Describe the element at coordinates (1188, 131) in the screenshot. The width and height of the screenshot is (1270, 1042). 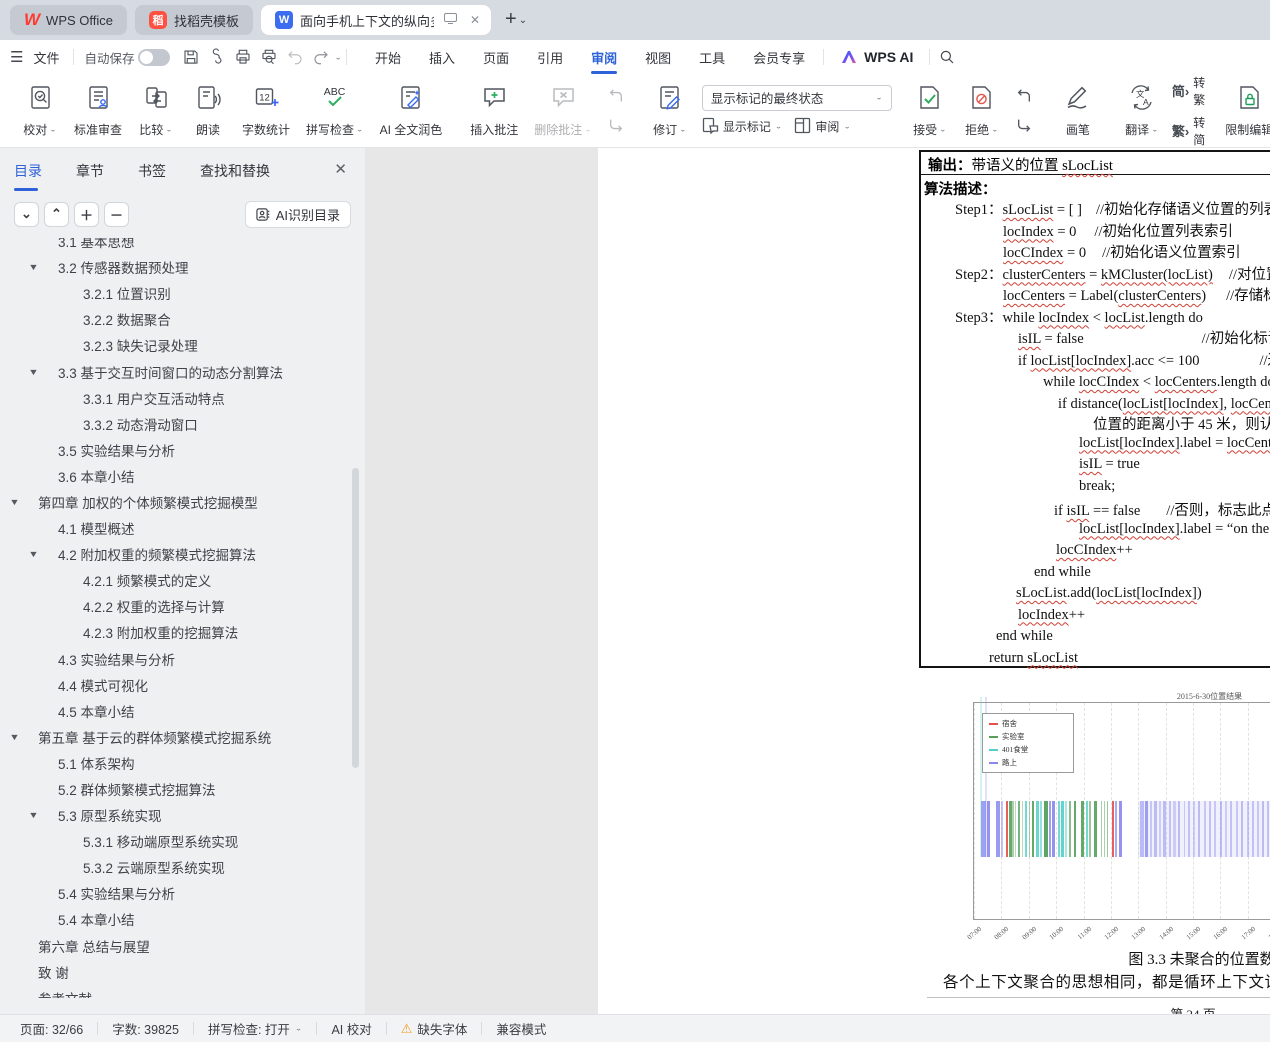
I see `转简-button: 繁› 转简` at that location.